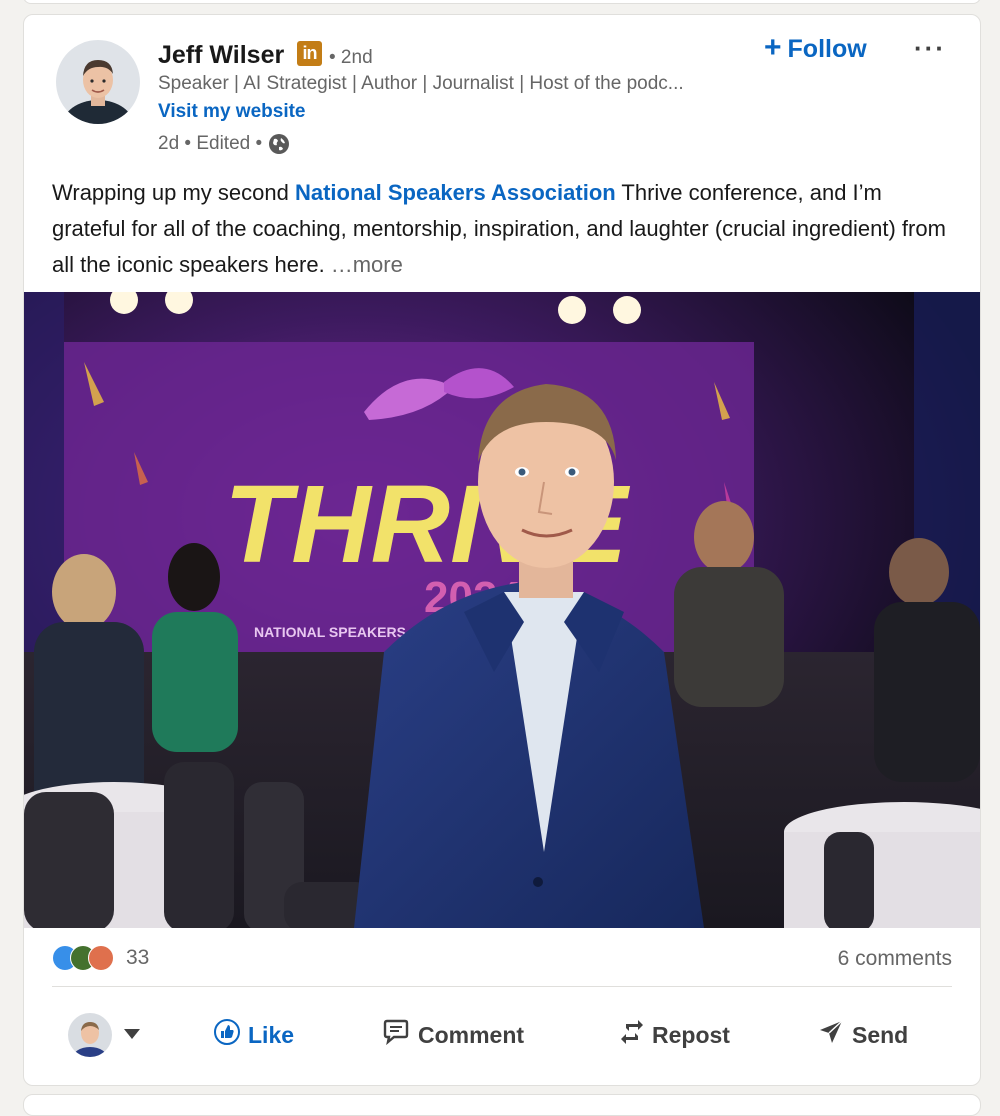 The image size is (1000, 1116). I want to click on mention-link: National Speakers Association, so click(455, 192).